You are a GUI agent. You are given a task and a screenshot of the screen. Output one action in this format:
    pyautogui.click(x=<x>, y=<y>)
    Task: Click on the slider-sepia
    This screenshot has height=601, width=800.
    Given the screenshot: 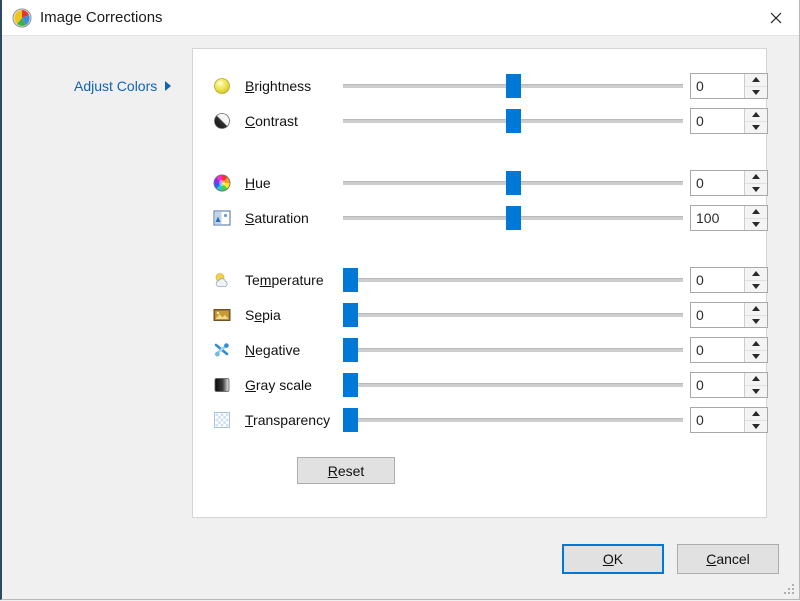 What is the action you would take?
    pyautogui.click(x=513, y=315)
    